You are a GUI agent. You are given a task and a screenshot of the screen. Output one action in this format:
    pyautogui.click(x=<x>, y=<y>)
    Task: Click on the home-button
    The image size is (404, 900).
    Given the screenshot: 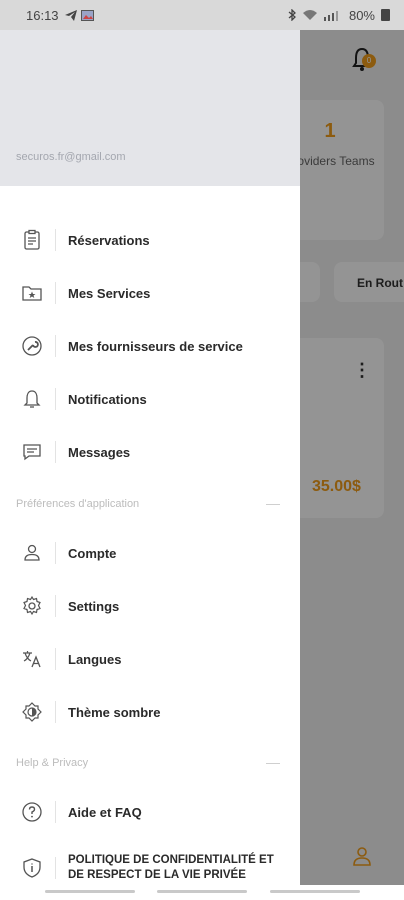 What is the action you would take?
    pyautogui.click(x=202, y=891)
    